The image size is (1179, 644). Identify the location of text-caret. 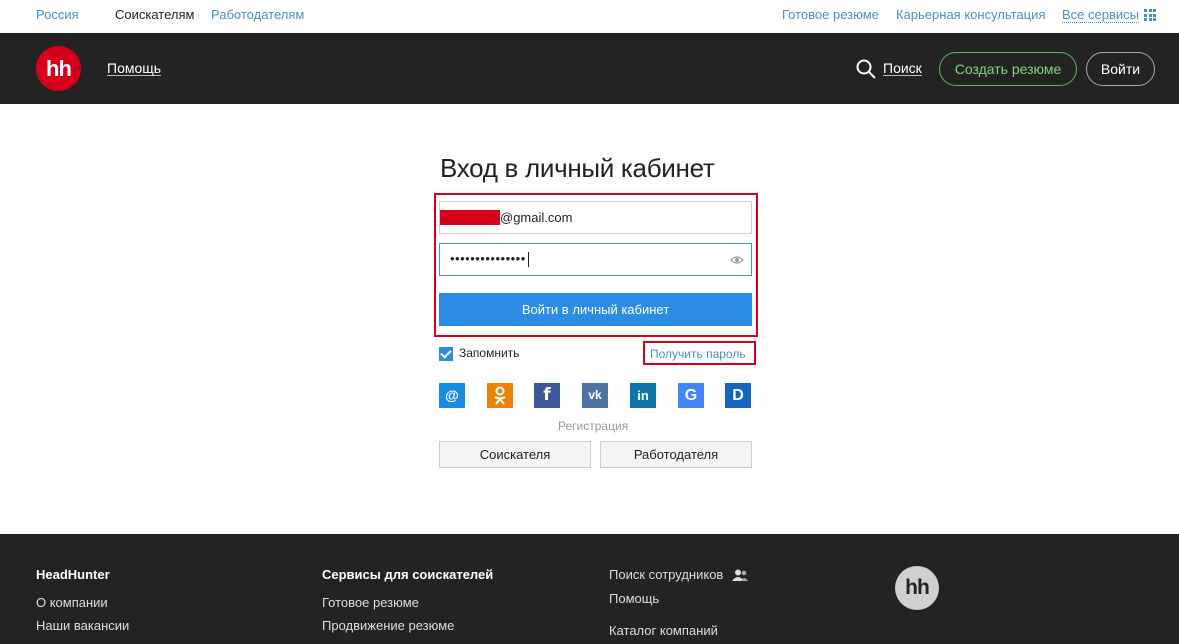
(528, 260).